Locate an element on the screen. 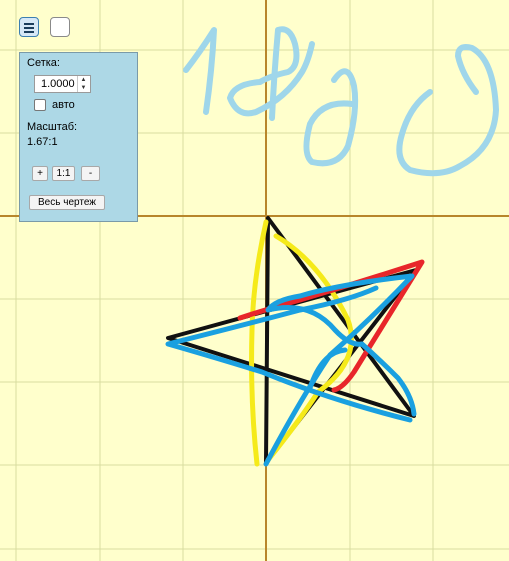 Image resolution: width=509 pixels, height=561 pixels. auto-checkbox is located at coordinates (40, 105).